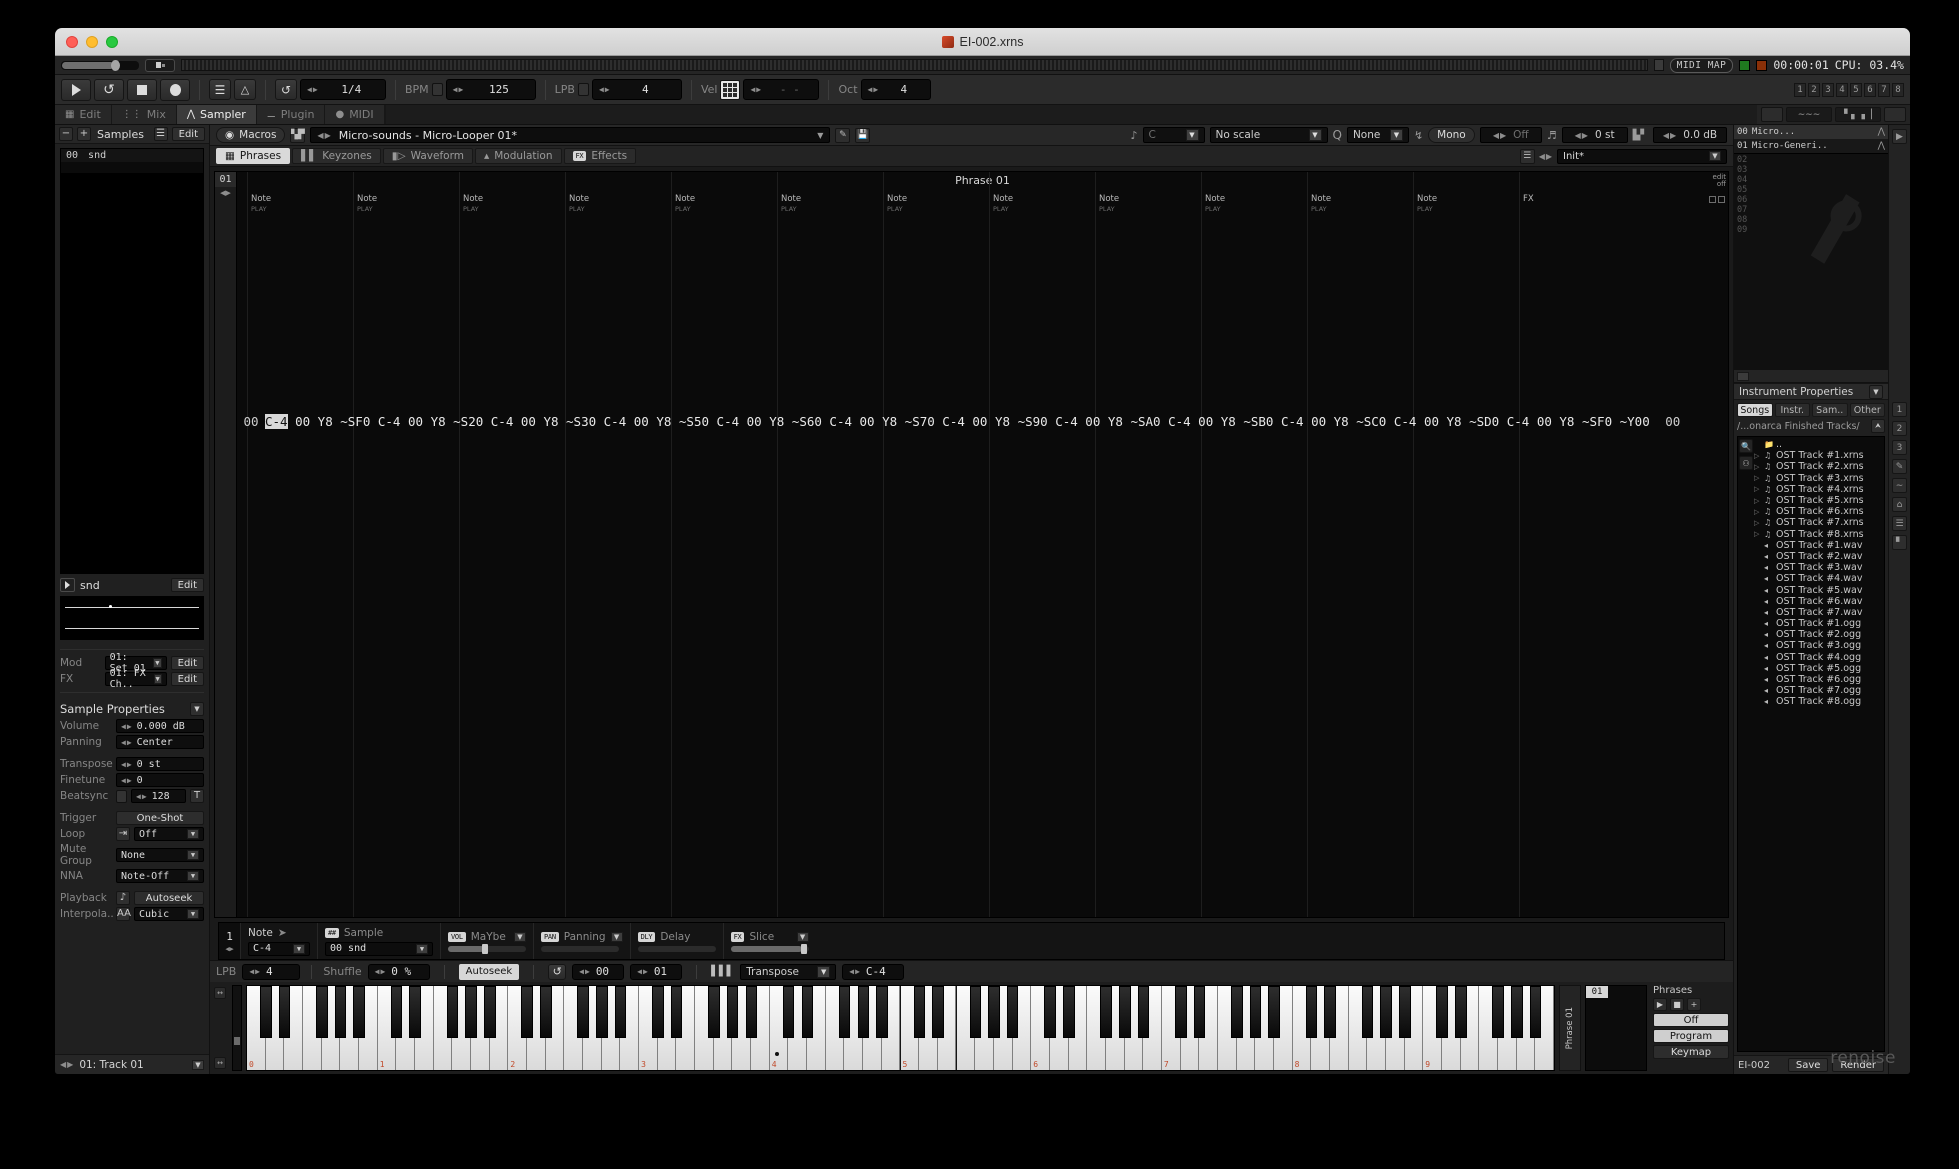 Image resolution: width=1959 pixels, height=1169 pixels. What do you see at coordinates (286, 89) in the screenshot?
I see `edit-step-loop-icon: ↺` at bounding box center [286, 89].